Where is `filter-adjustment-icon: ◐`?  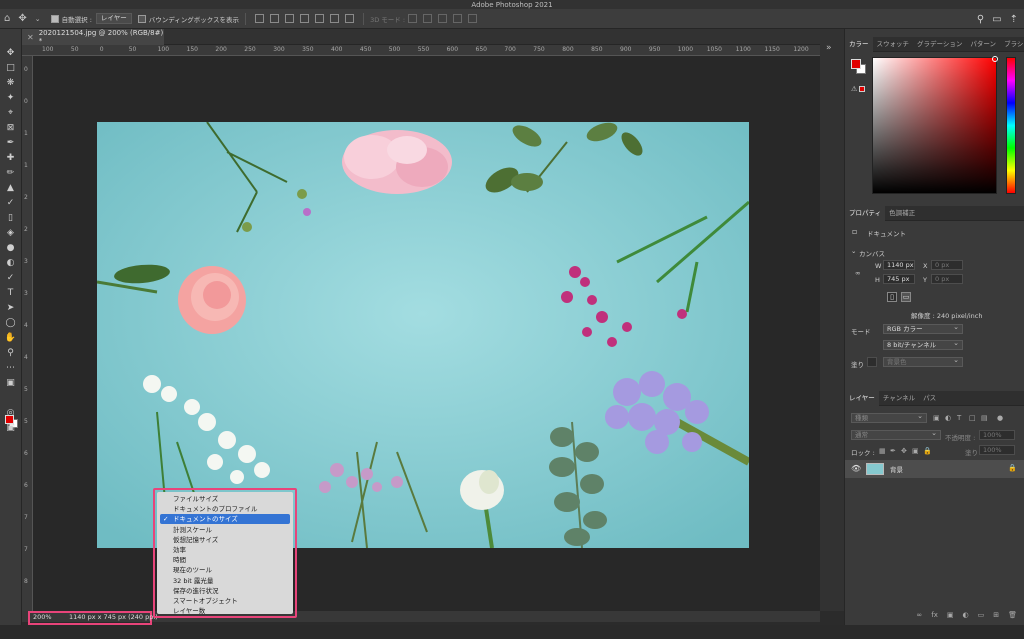
filter-adjustment-icon: ◐ is located at coordinates (948, 418).